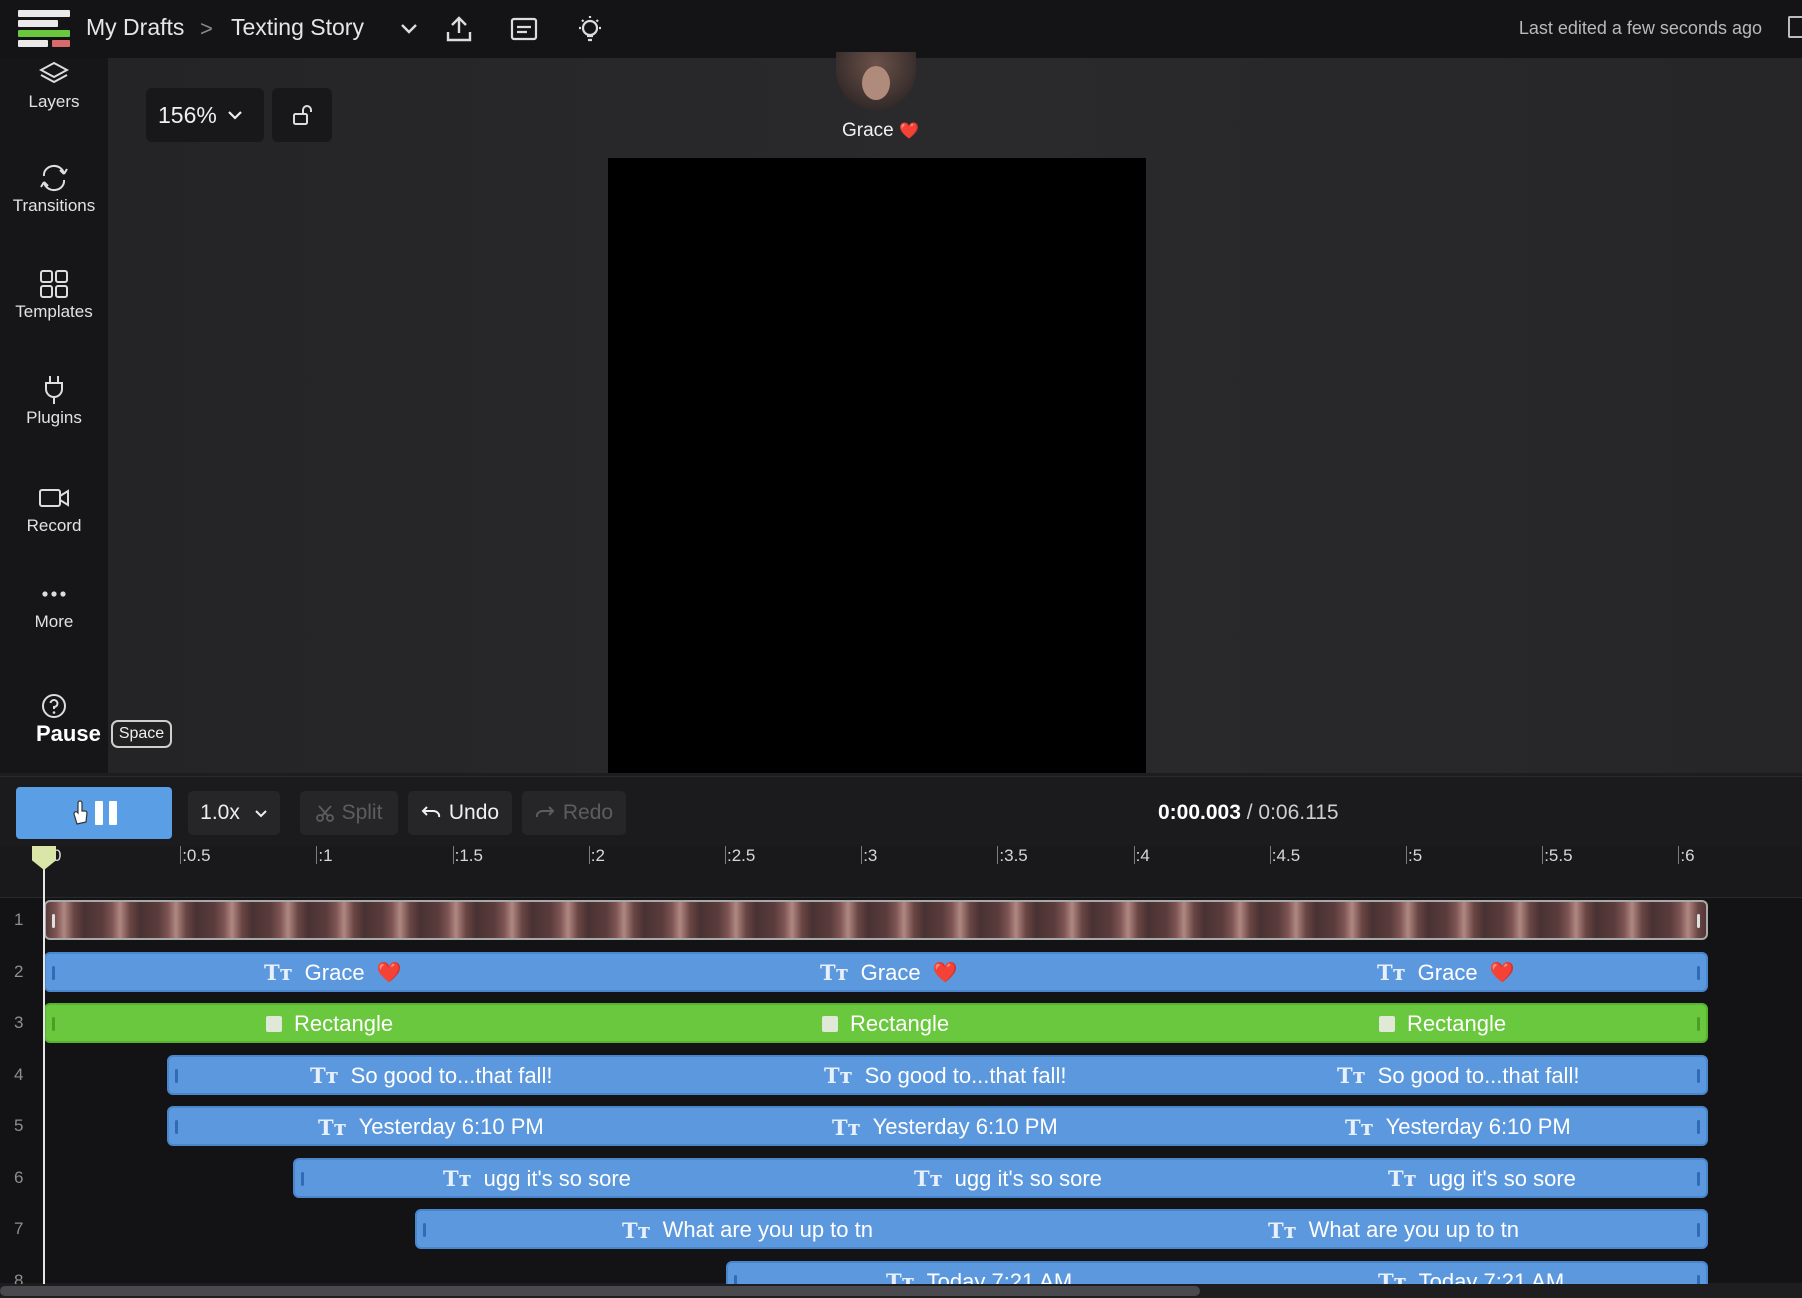 The height and width of the screenshot is (1298, 1802). I want to click on current-time: 0:00.003, so click(1199, 812).